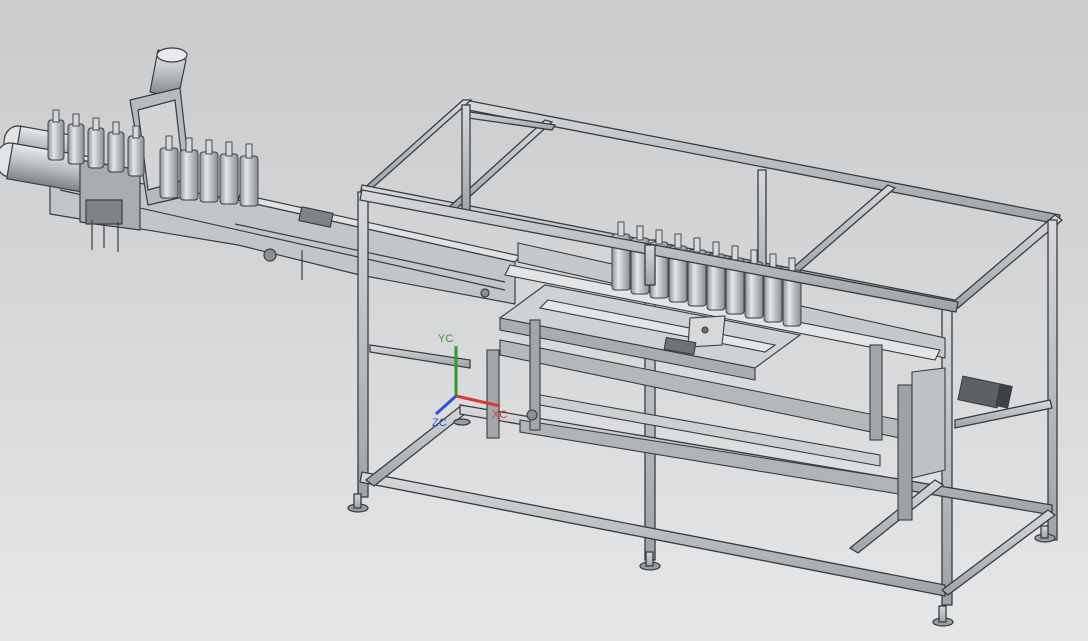  Describe the element at coordinates (985, 392) in the screenshot. I see `servo-motor` at that location.